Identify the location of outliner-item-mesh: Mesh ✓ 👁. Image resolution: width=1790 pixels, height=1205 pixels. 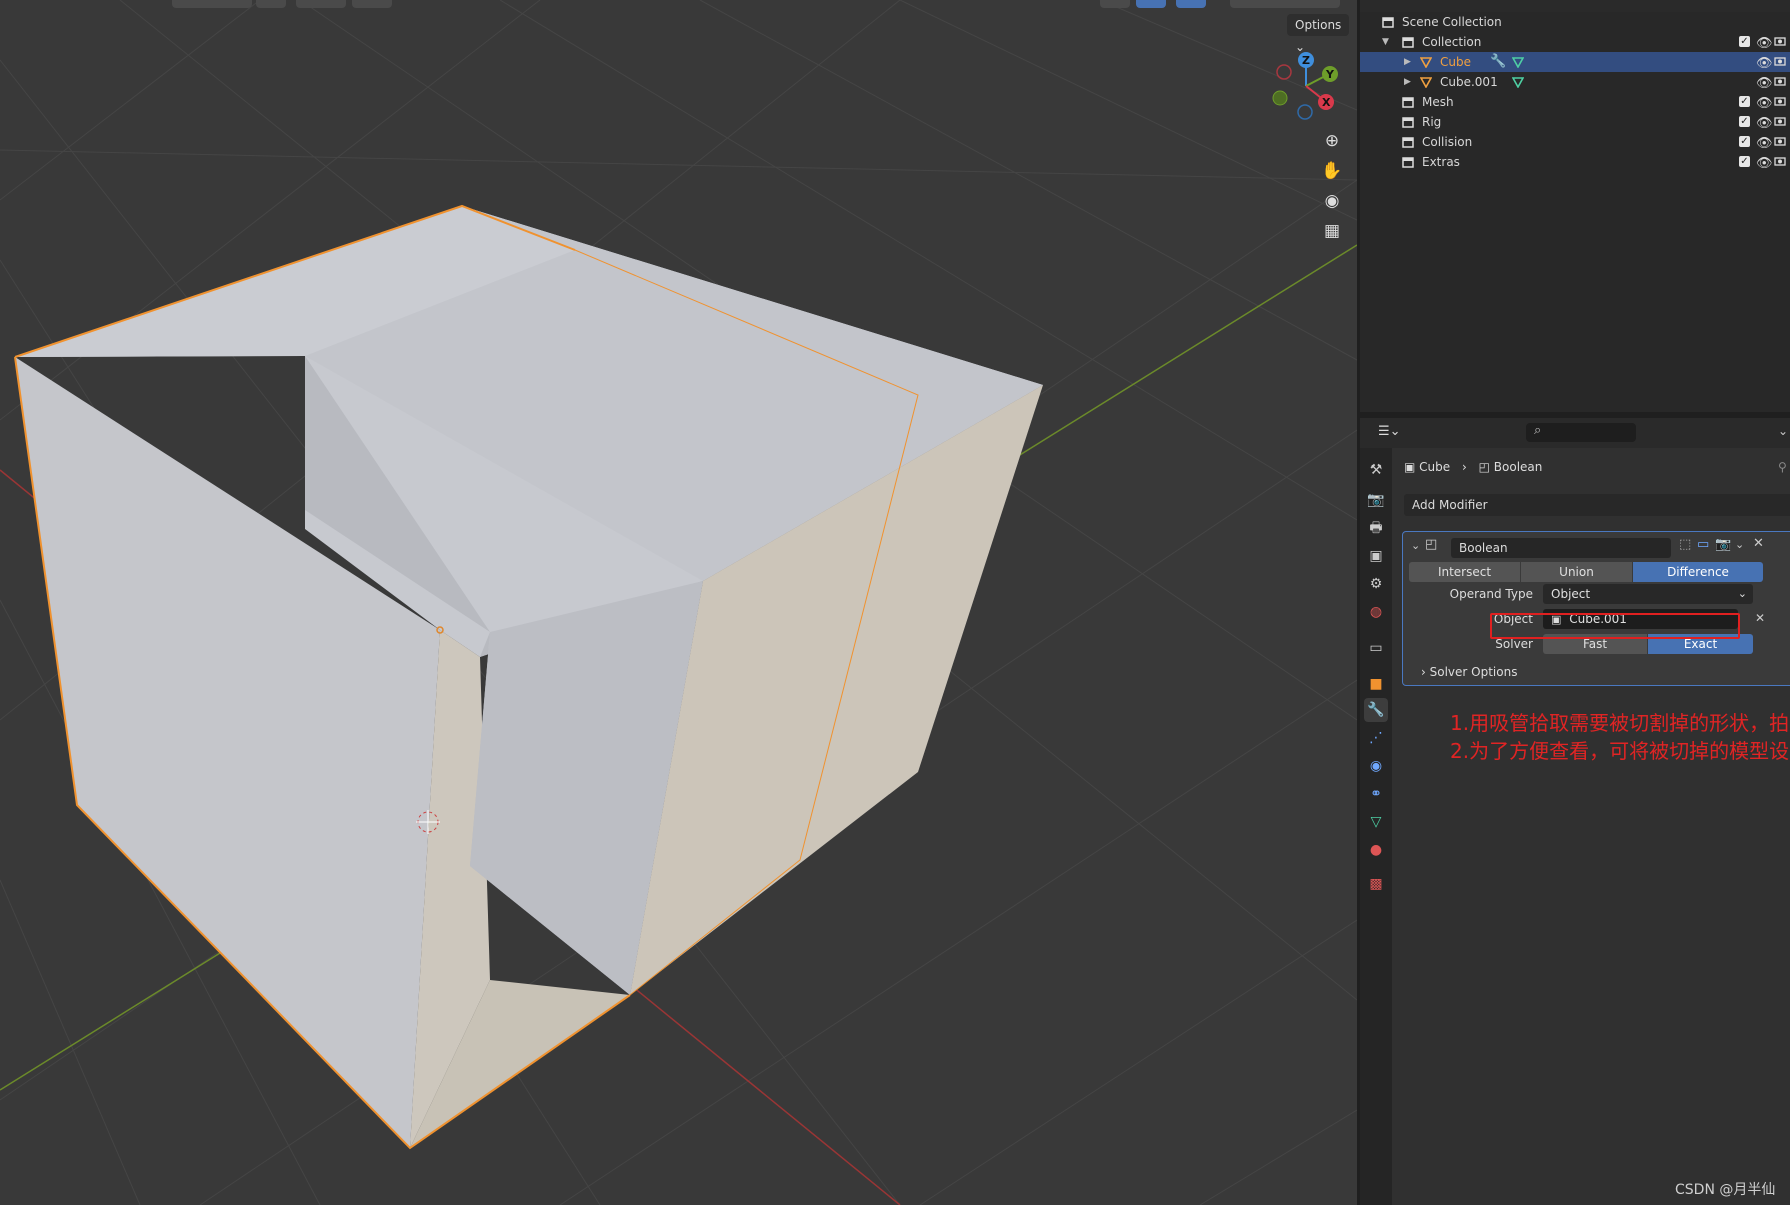
(1575, 102).